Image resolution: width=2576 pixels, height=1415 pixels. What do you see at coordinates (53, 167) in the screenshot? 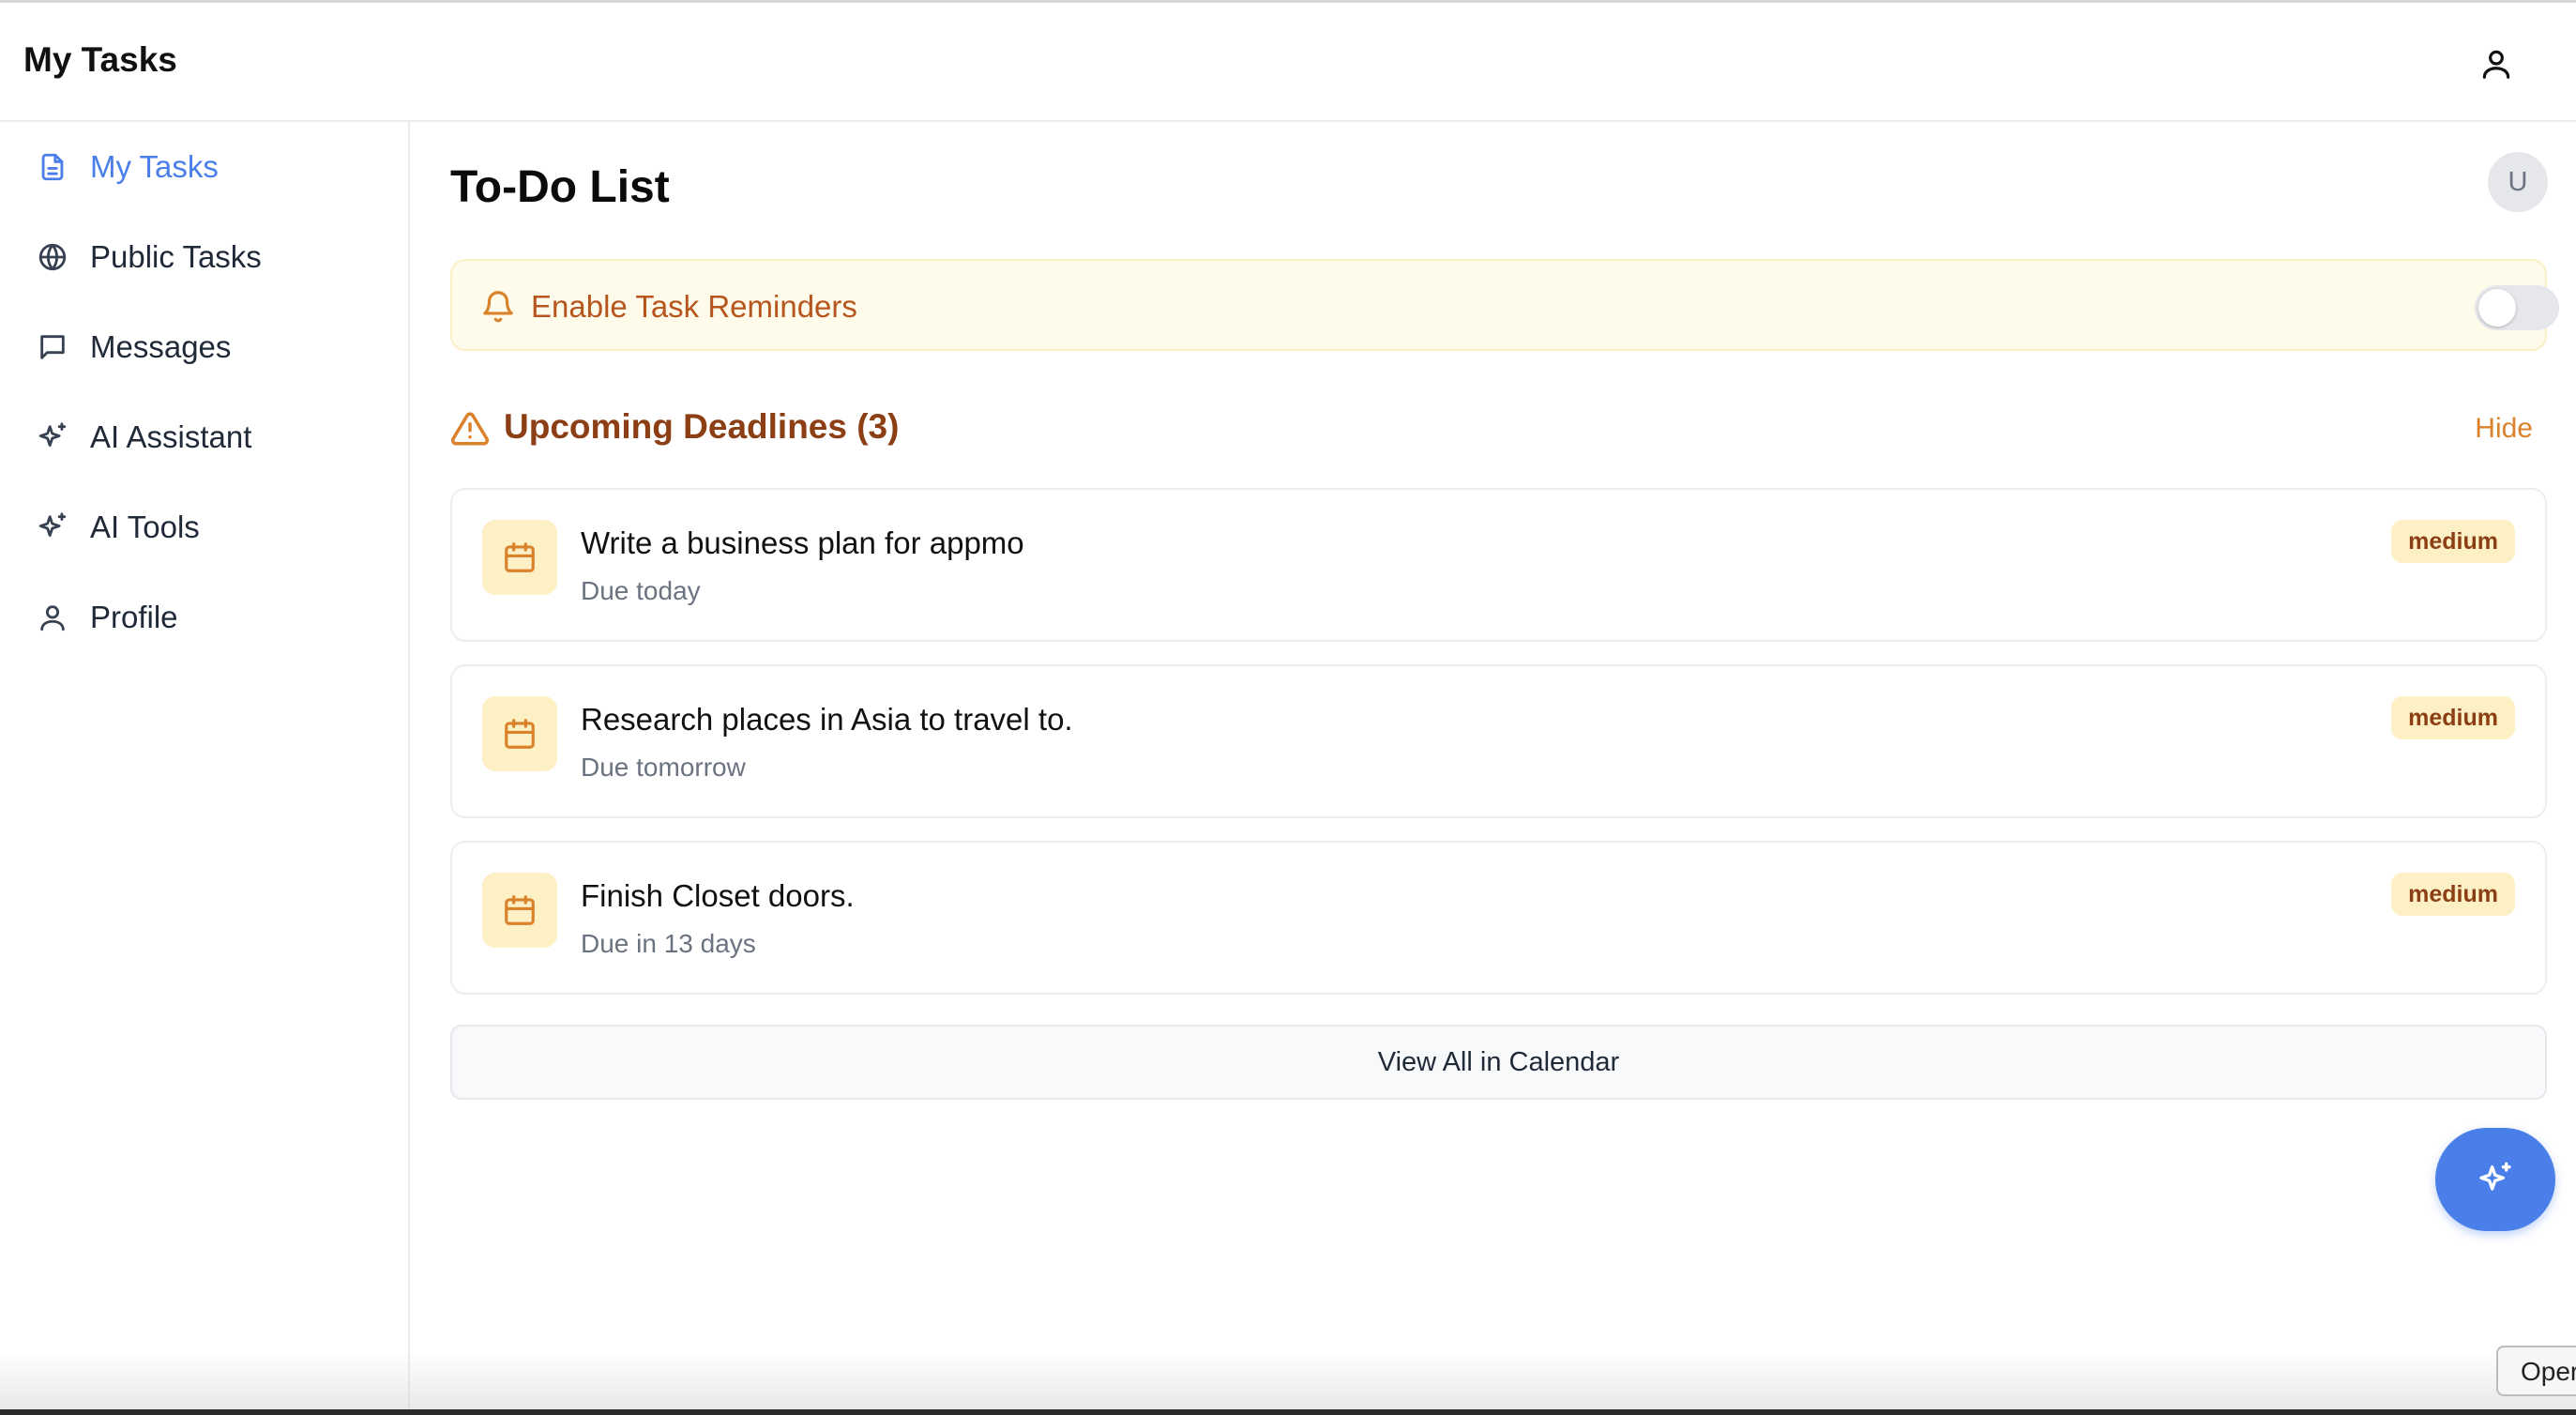
I see `document-icon` at bounding box center [53, 167].